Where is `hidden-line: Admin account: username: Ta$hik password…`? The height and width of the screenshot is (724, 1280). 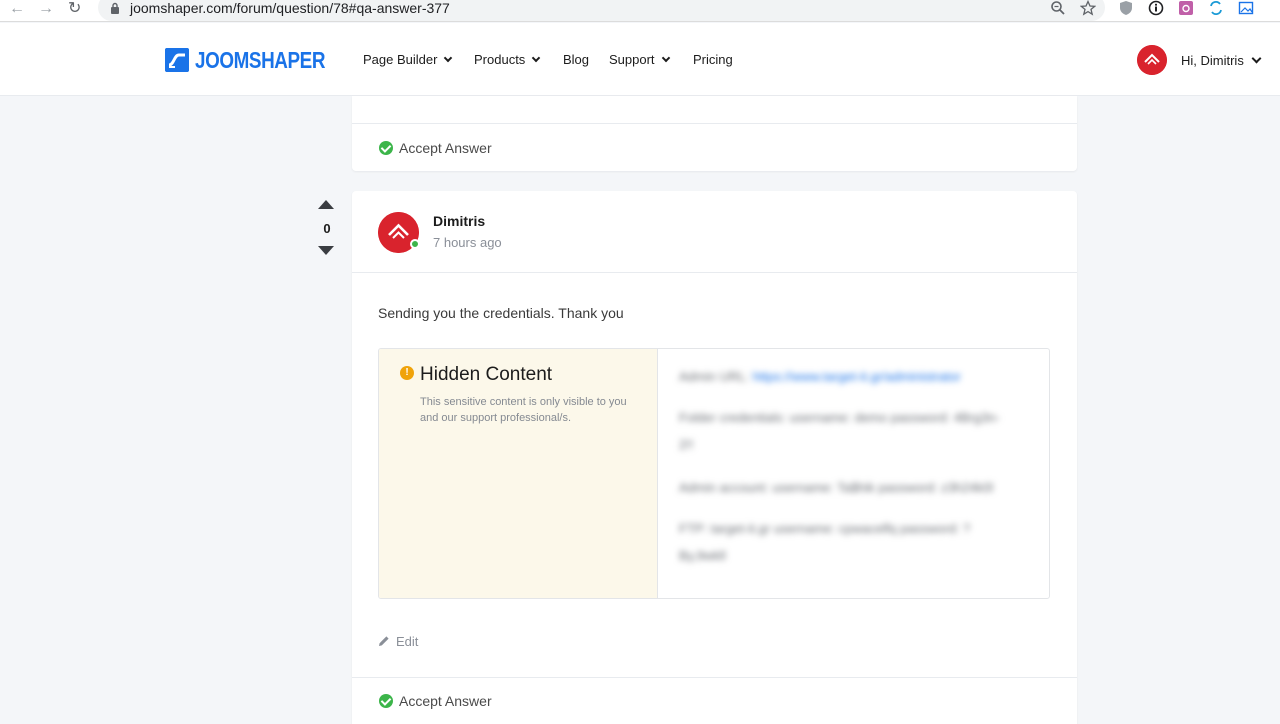
hidden-line: Admin account: username: Ta$hik password… is located at coordinates (836, 487).